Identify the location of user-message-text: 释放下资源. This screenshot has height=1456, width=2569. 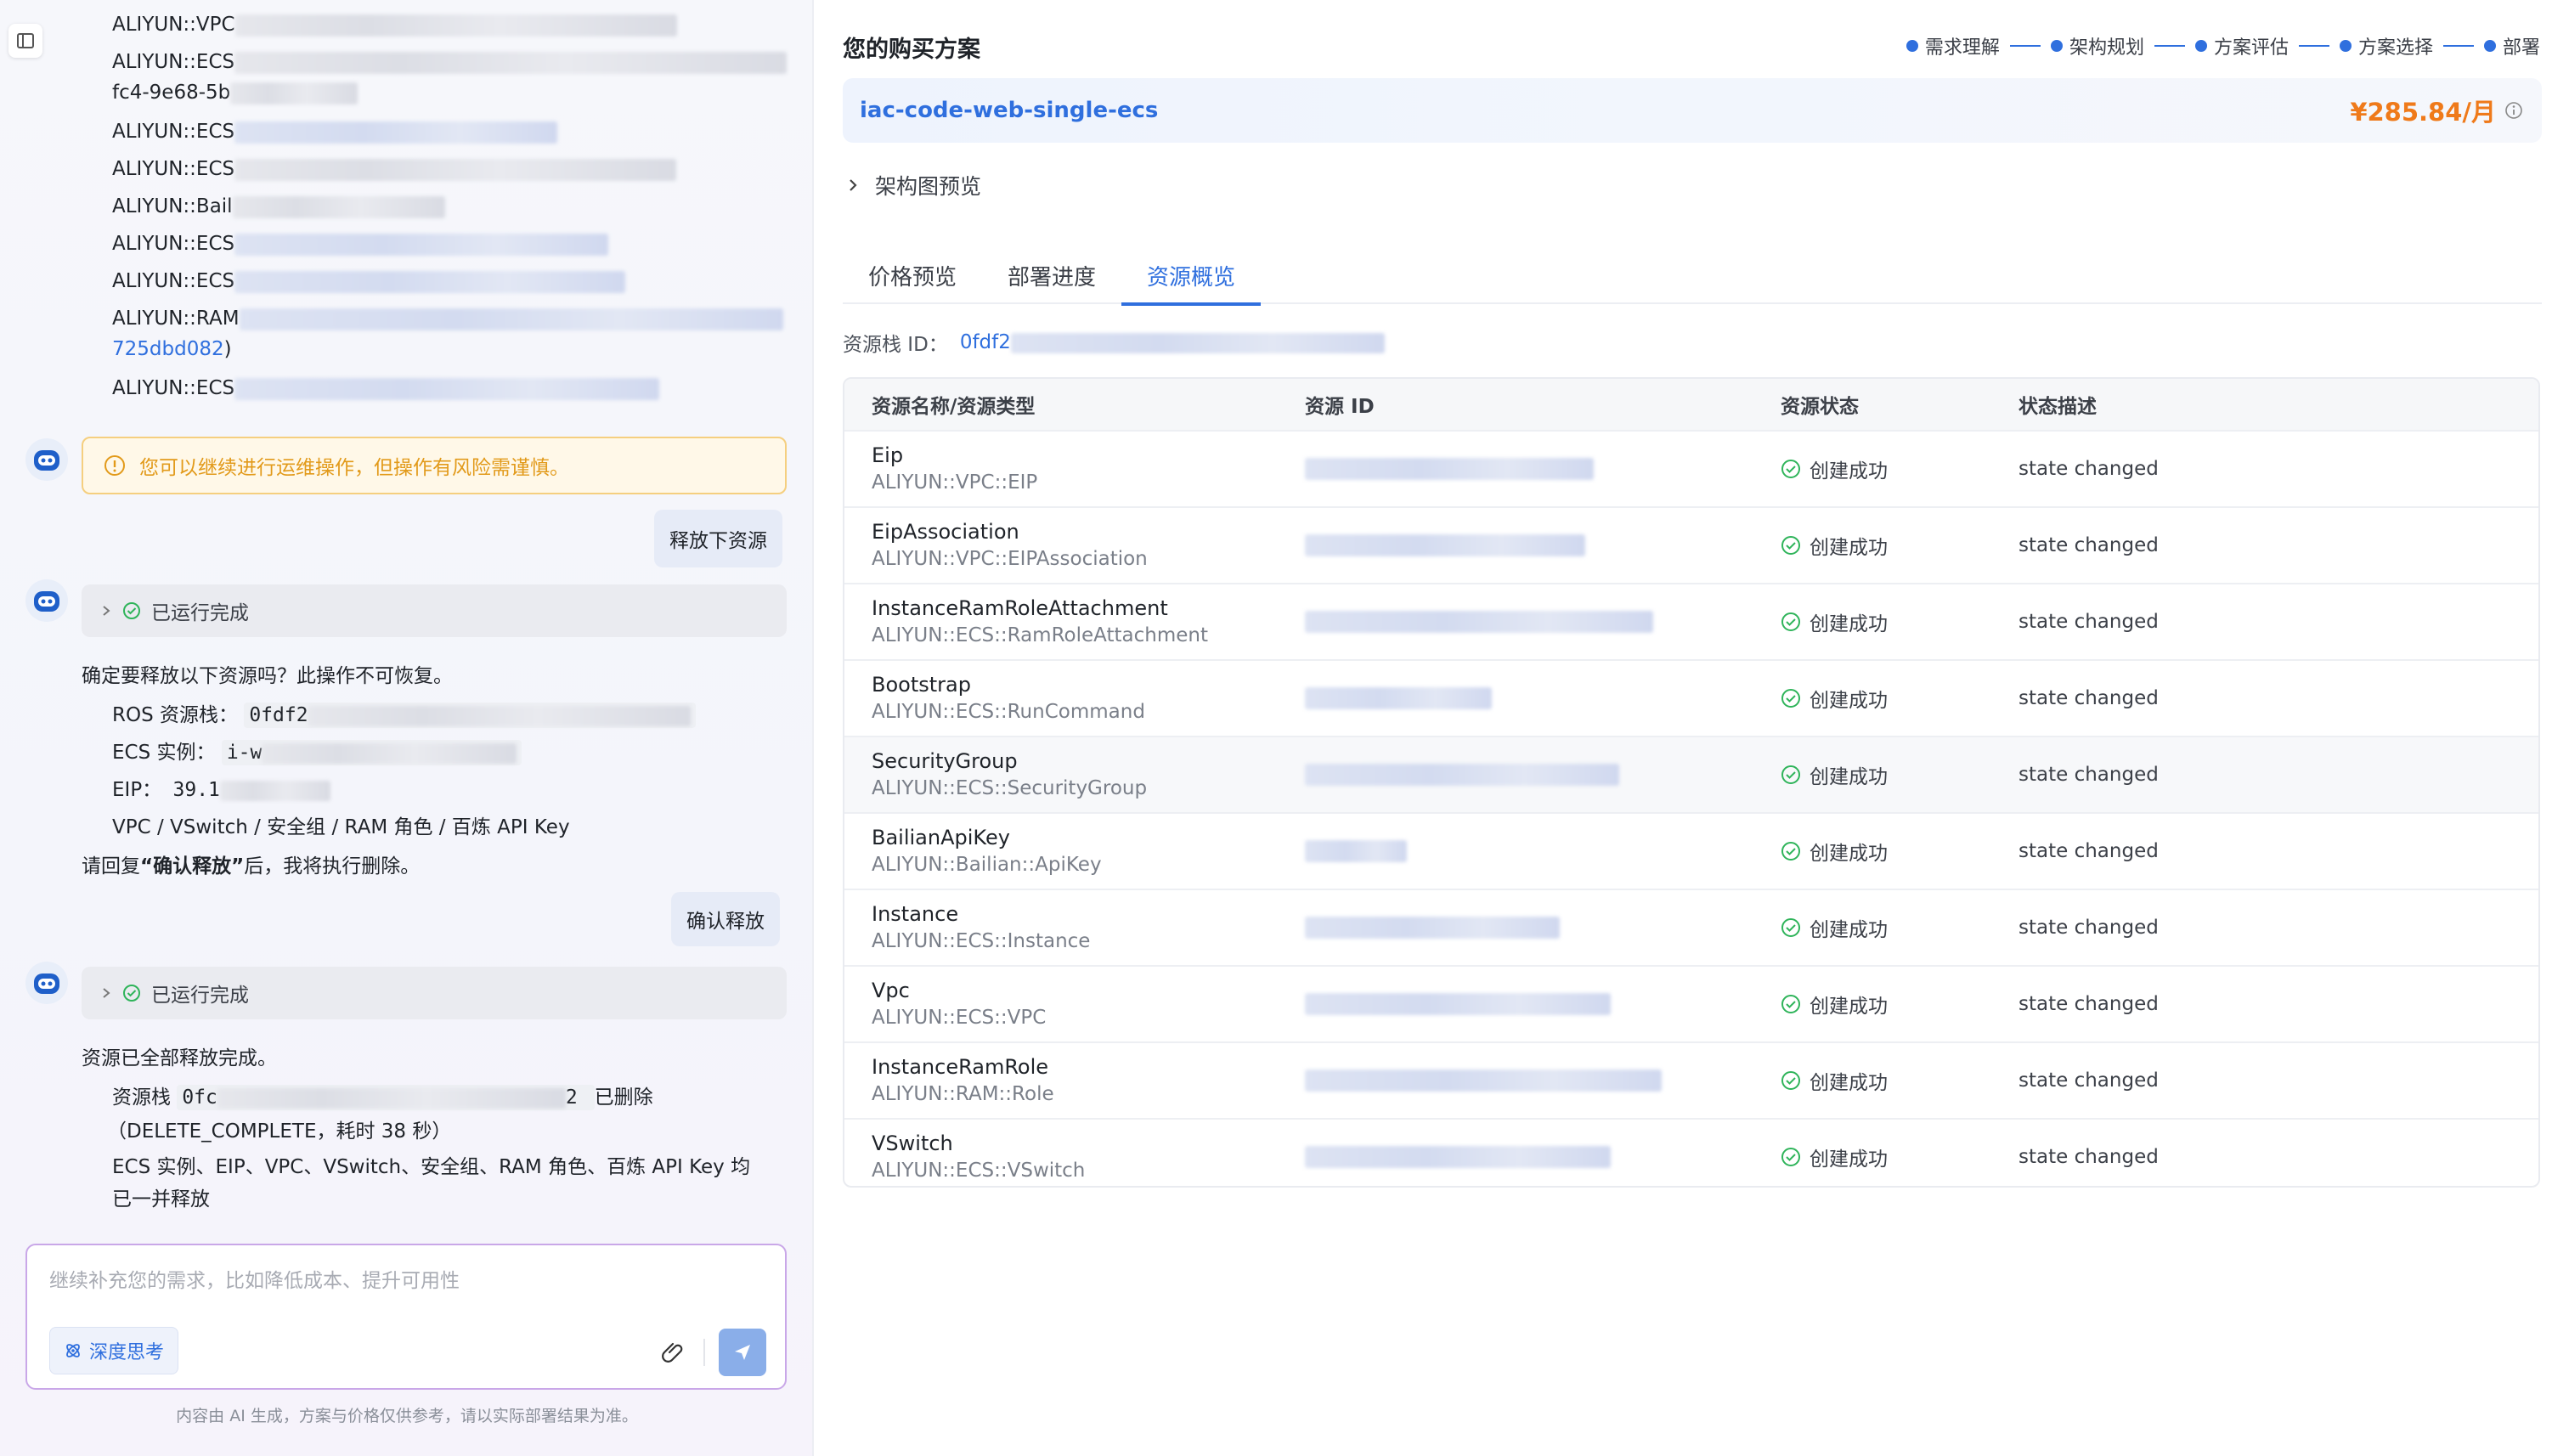
(718, 541).